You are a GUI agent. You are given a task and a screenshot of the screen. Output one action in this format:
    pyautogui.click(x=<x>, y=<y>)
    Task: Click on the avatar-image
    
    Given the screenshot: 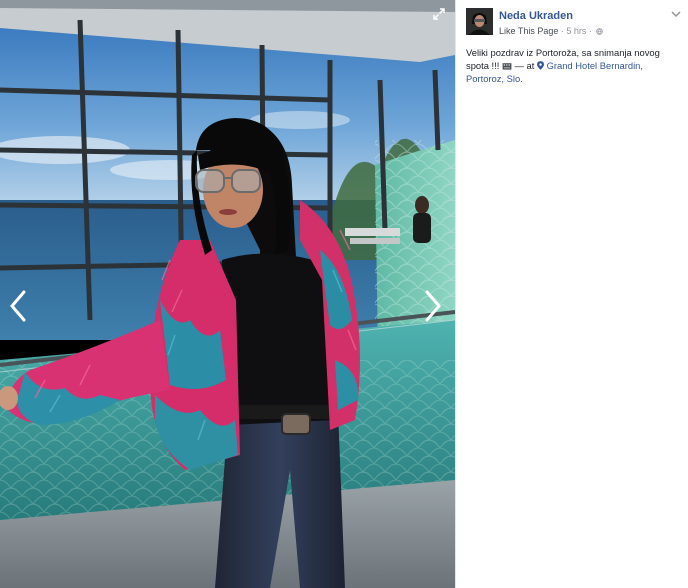 What is the action you would take?
    pyautogui.click(x=479, y=21)
    